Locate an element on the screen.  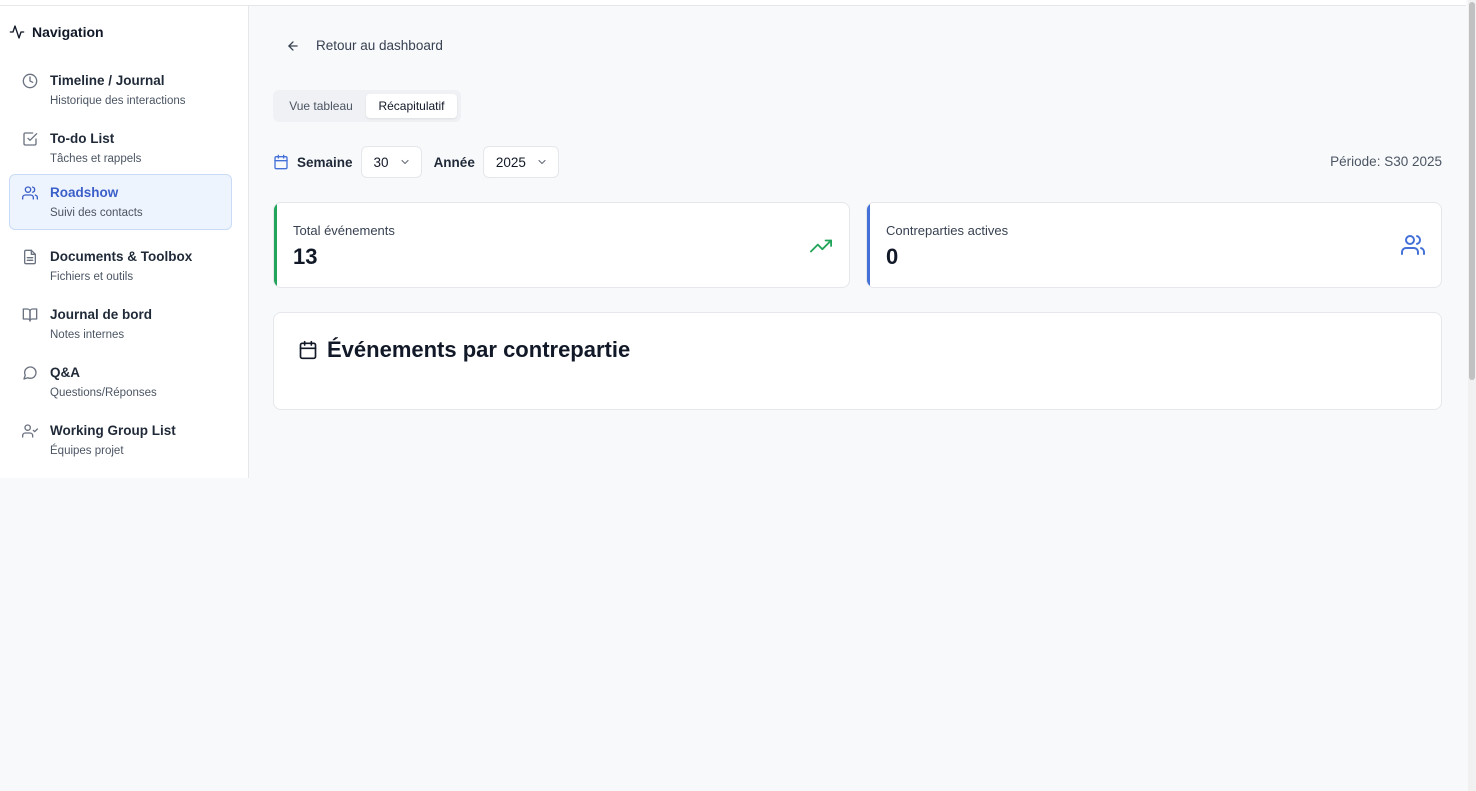
back-to-dashboard-link: Retour au dashboard is located at coordinates (364, 45).